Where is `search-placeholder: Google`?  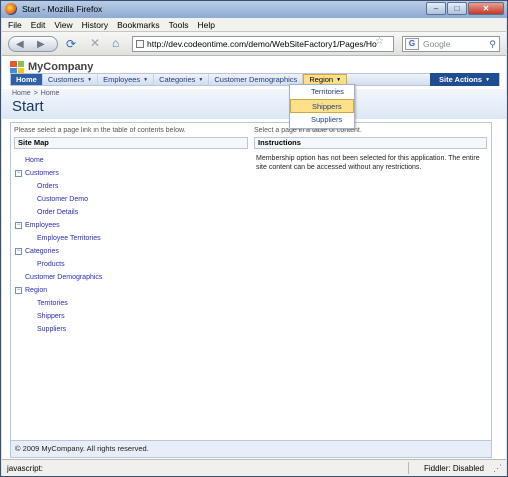 search-placeholder: Google is located at coordinates (436, 44).